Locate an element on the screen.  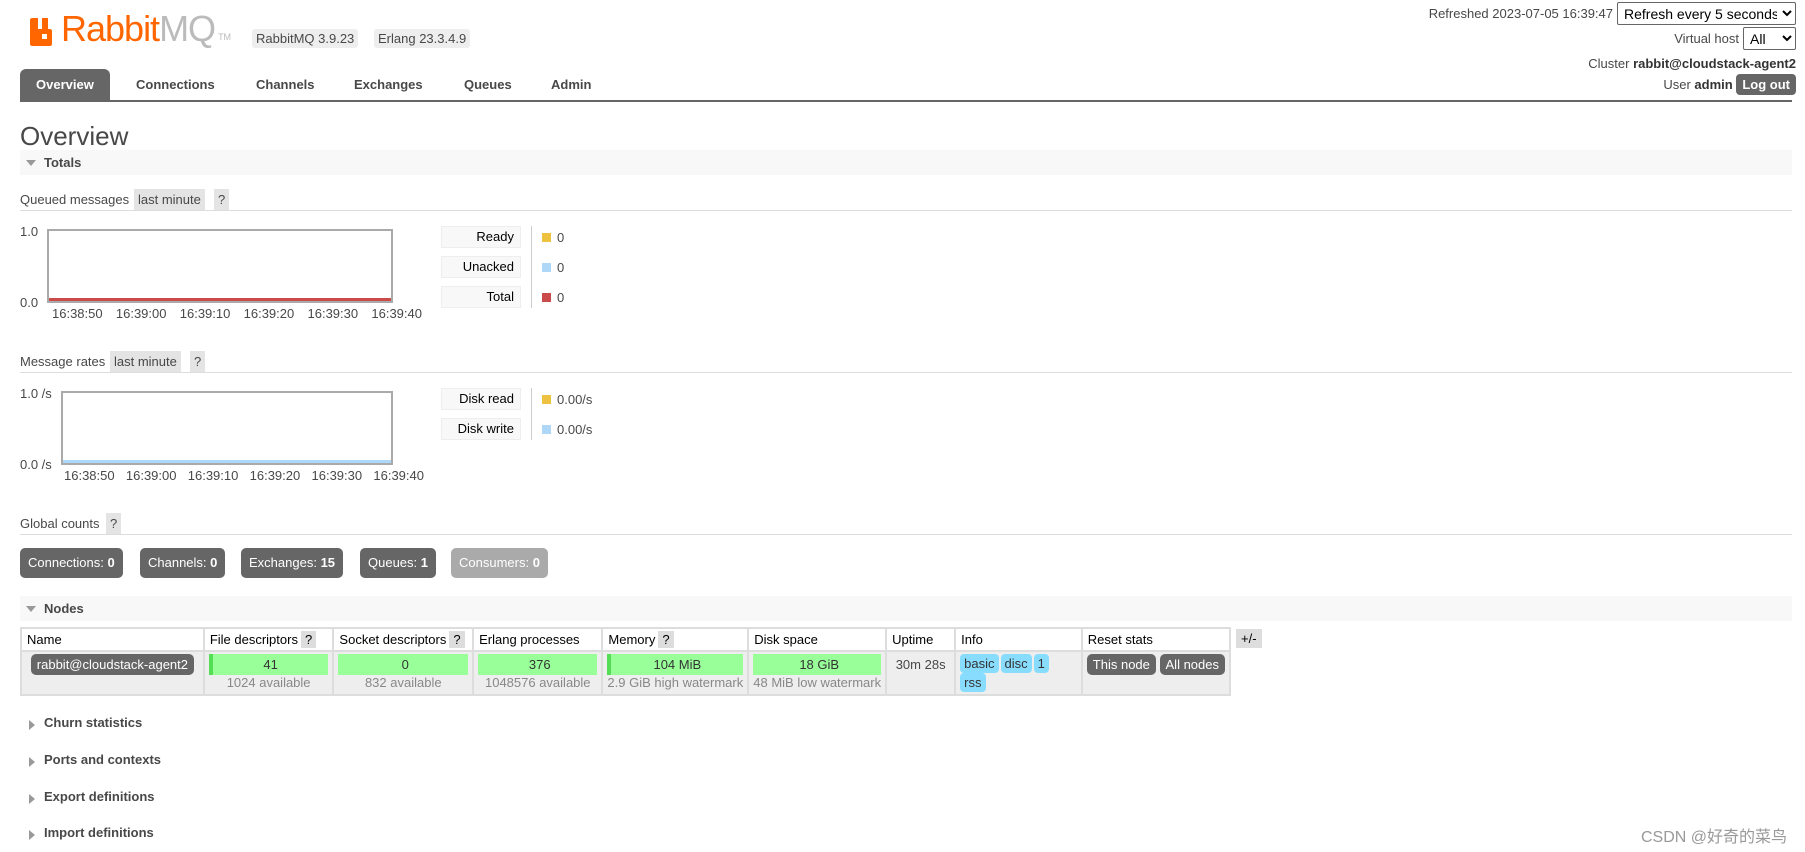
tab-exchanges: Exchanges is located at coordinates (388, 84).